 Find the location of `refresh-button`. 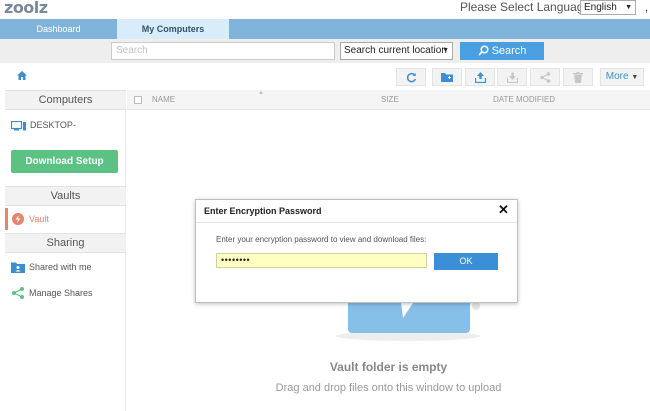

refresh-button is located at coordinates (411, 77).